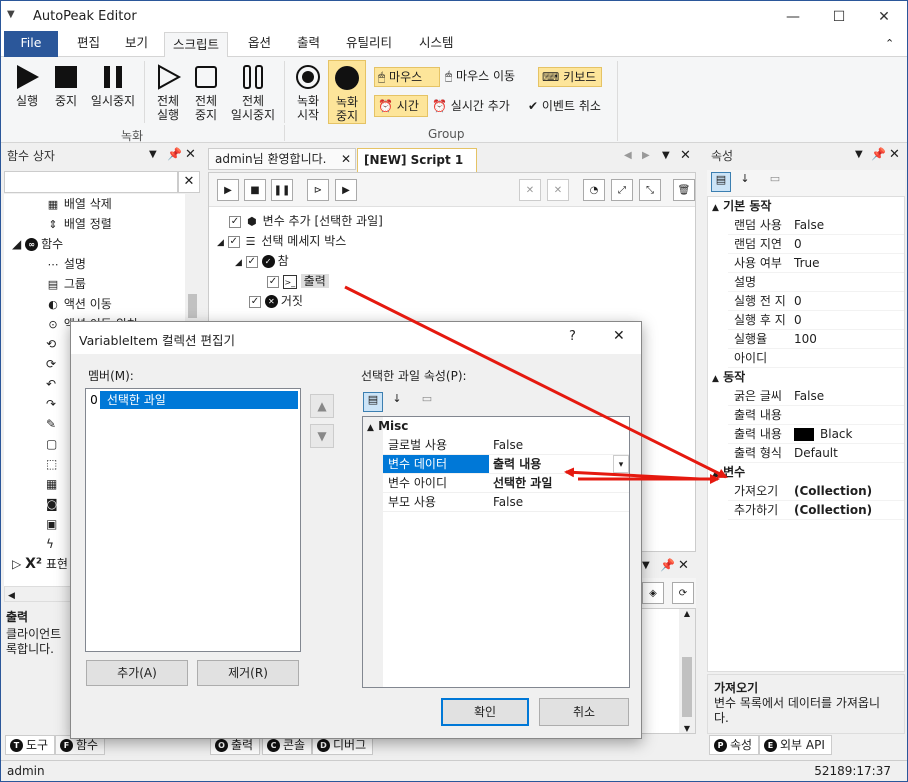  What do you see at coordinates (816, 225) in the screenshot?
I see `property-row: 랜덤 사용 False` at bounding box center [816, 225].